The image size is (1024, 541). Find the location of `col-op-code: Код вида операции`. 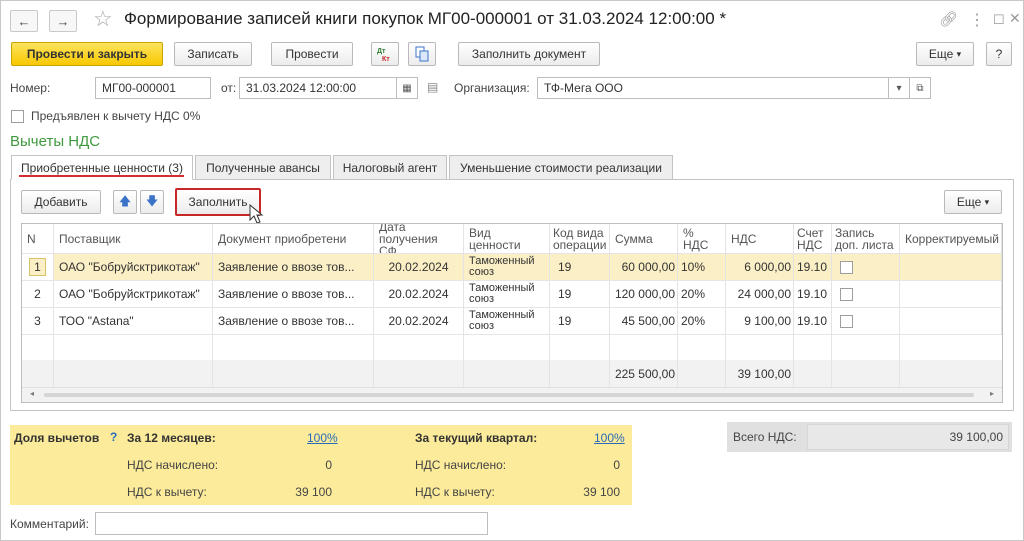

col-op-code: Код вида операции is located at coordinates (580, 238).